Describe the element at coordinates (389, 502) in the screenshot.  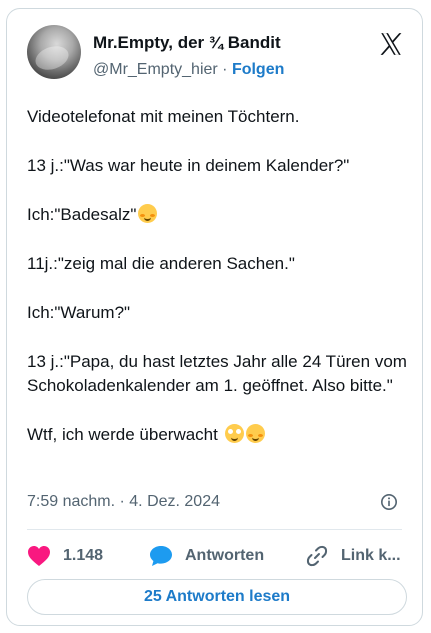
I see `info-icon` at that location.